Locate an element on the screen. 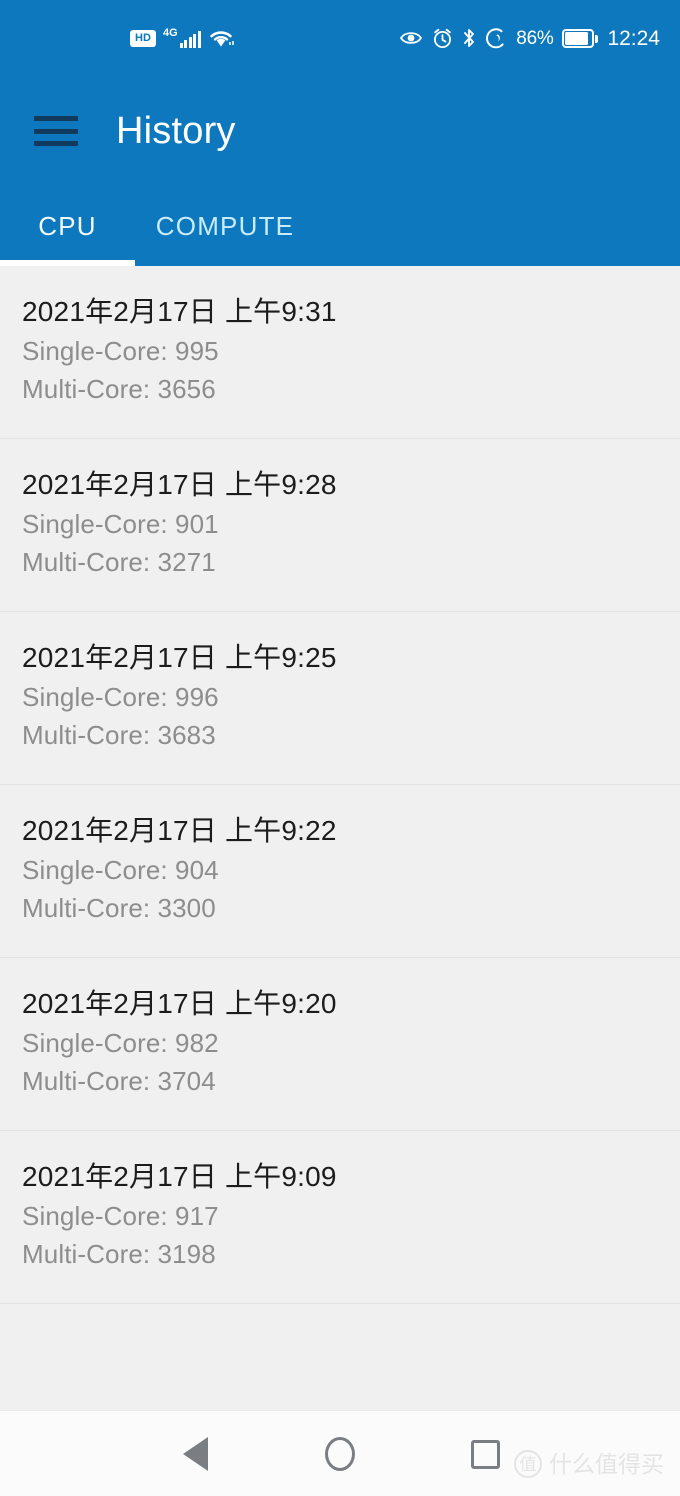 The height and width of the screenshot is (1496, 680). result-date: 2021年2月17日 上午9:09 is located at coordinates (179, 1176).